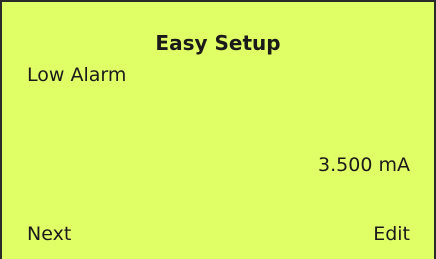 The width and height of the screenshot is (436, 259). Describe the element at coordinates (77, 75) in the screenshot. I see `parameter-label: Low Alarm` at that location.